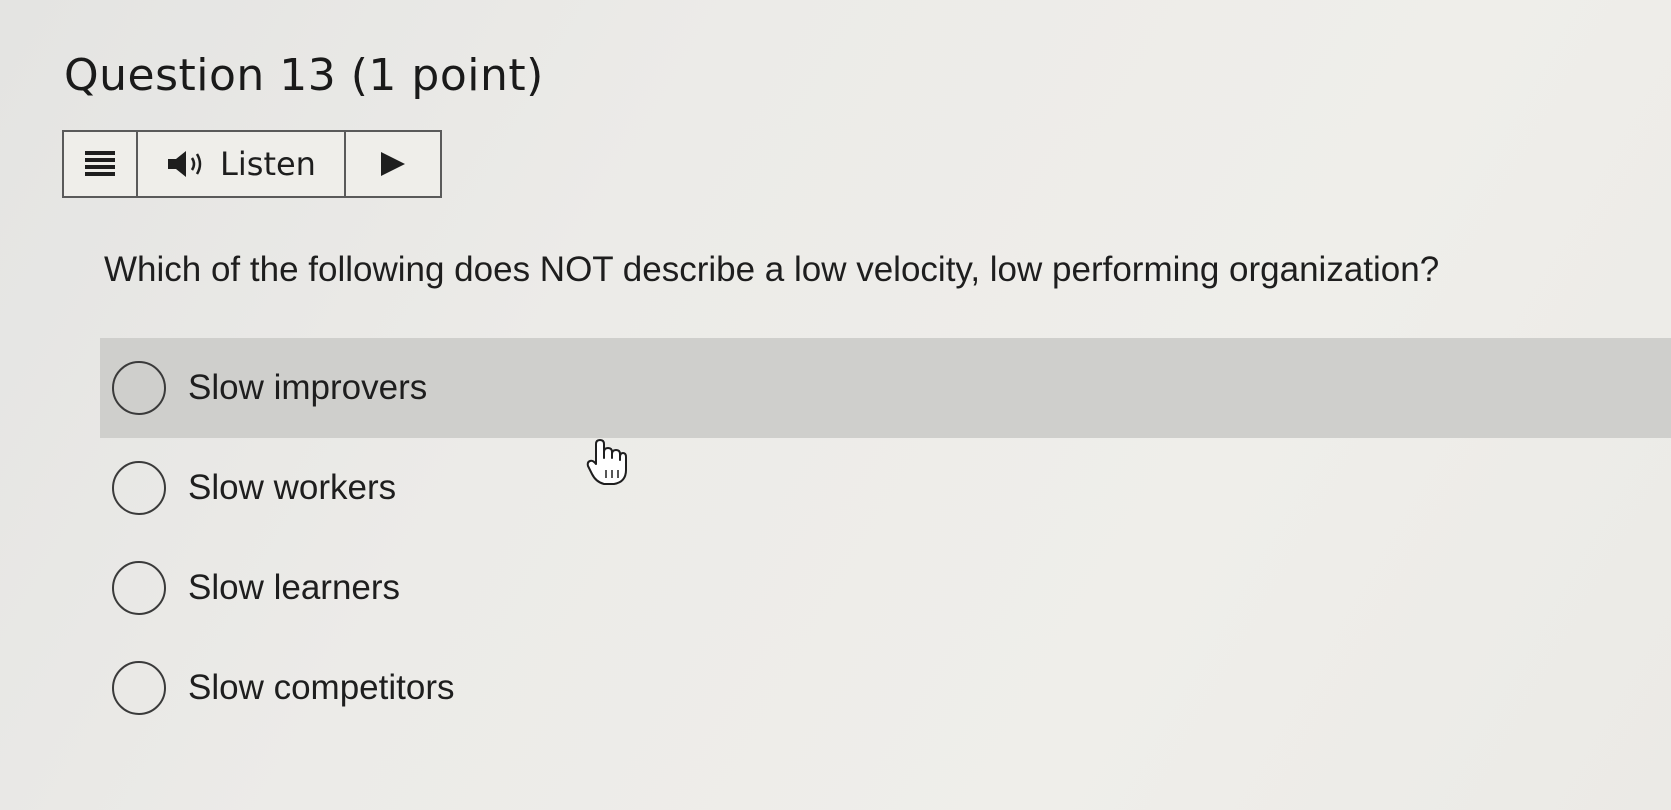  Describe the element at coordinates (885, 588) in the screenshot. I see `option-slow-learners: Slow learners` at that location.